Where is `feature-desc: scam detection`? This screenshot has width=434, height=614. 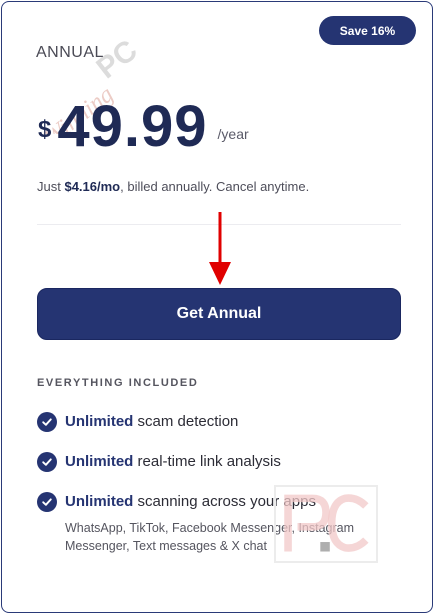 feature-desc: scam detection is located at coordinates (186, 421).